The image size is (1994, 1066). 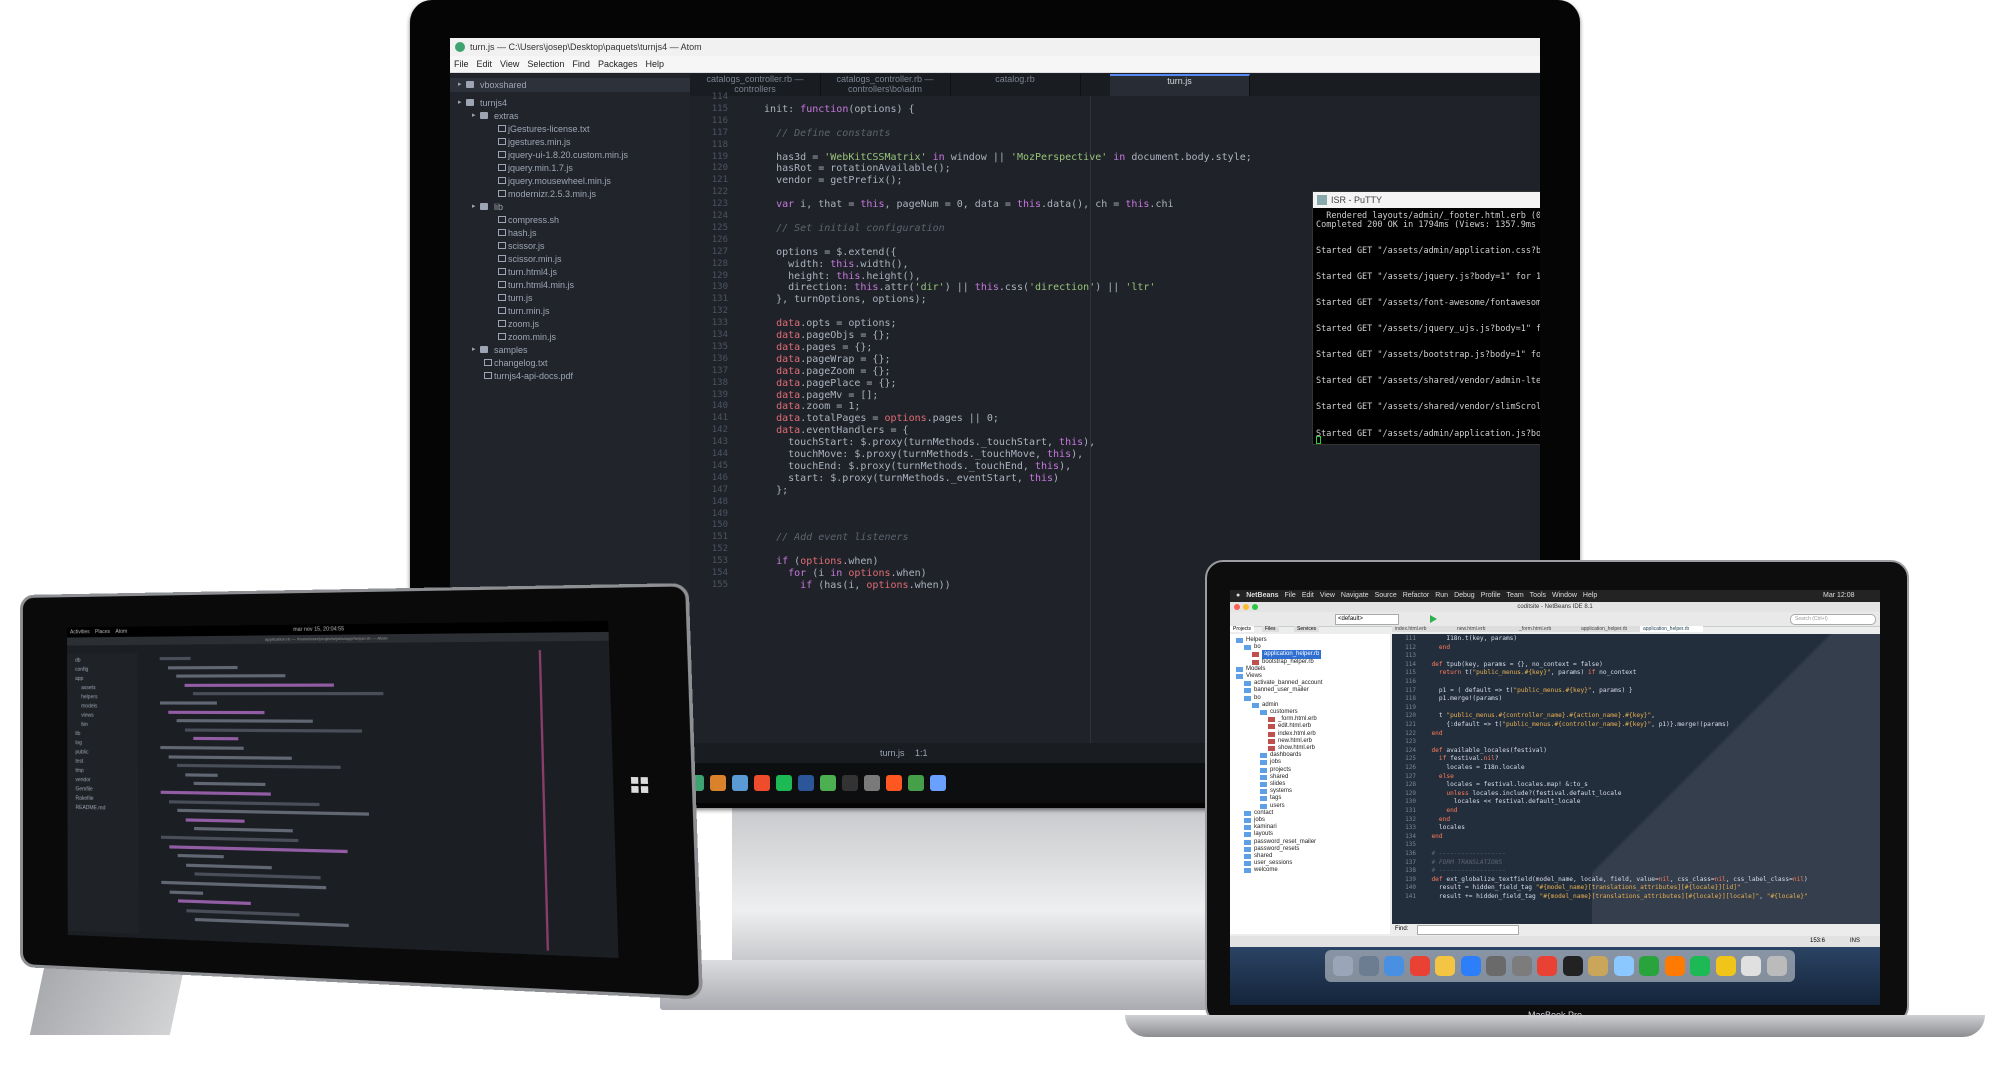 I want to click on tablet-tree-item: views, so click(x=87, y=716).